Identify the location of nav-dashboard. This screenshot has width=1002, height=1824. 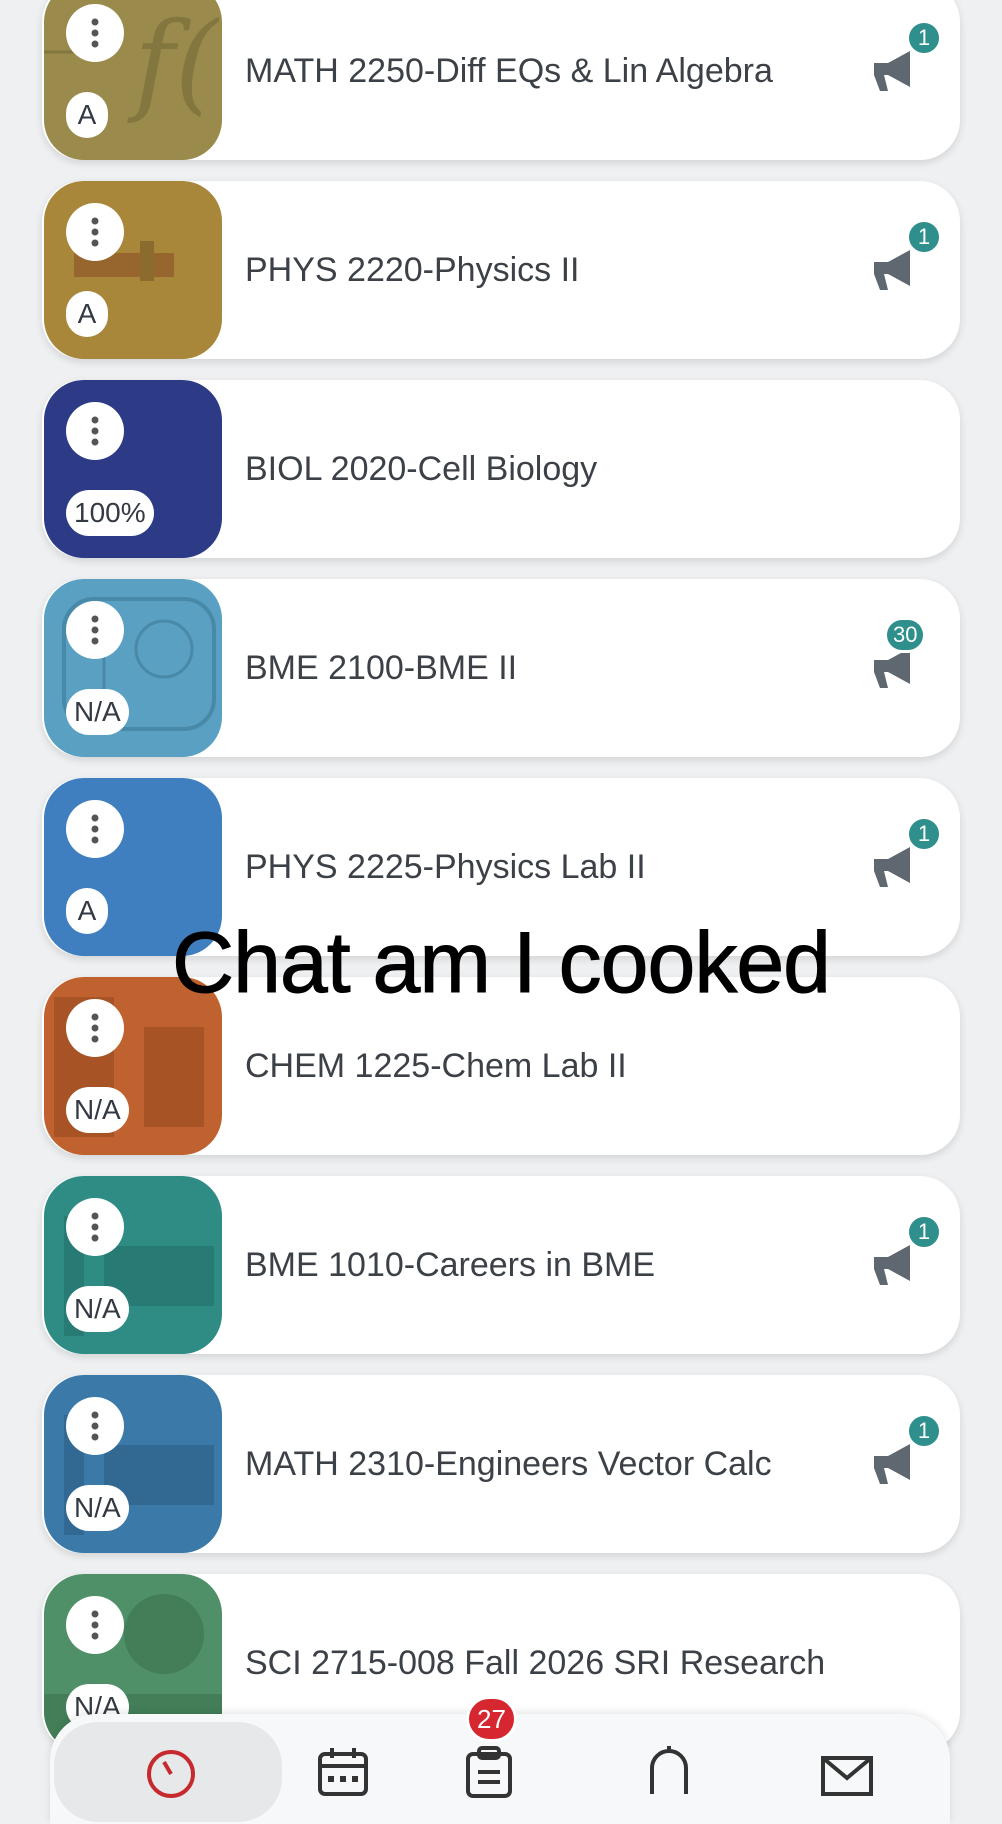
(174, 1774).